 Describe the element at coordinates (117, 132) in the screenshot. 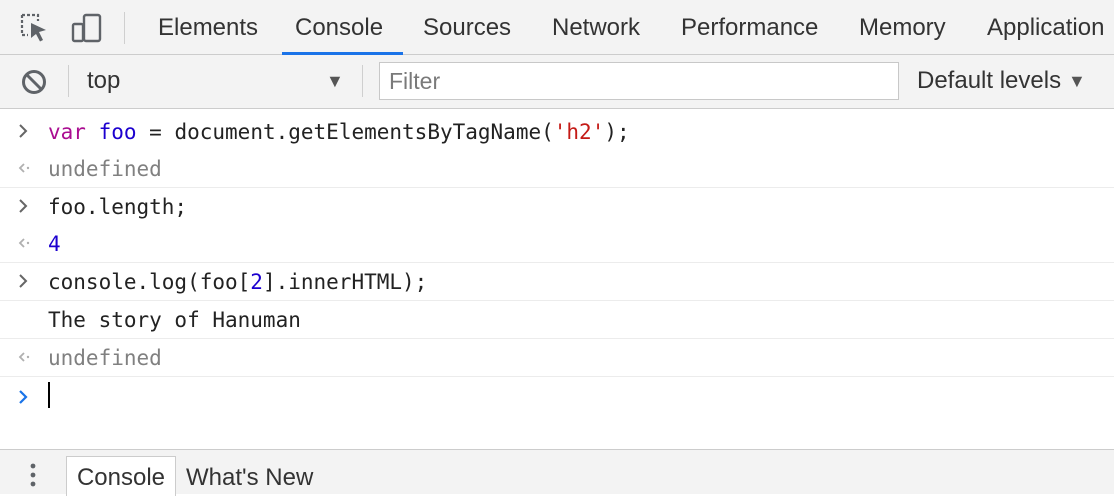

I see `variable-token: foo` at that location.